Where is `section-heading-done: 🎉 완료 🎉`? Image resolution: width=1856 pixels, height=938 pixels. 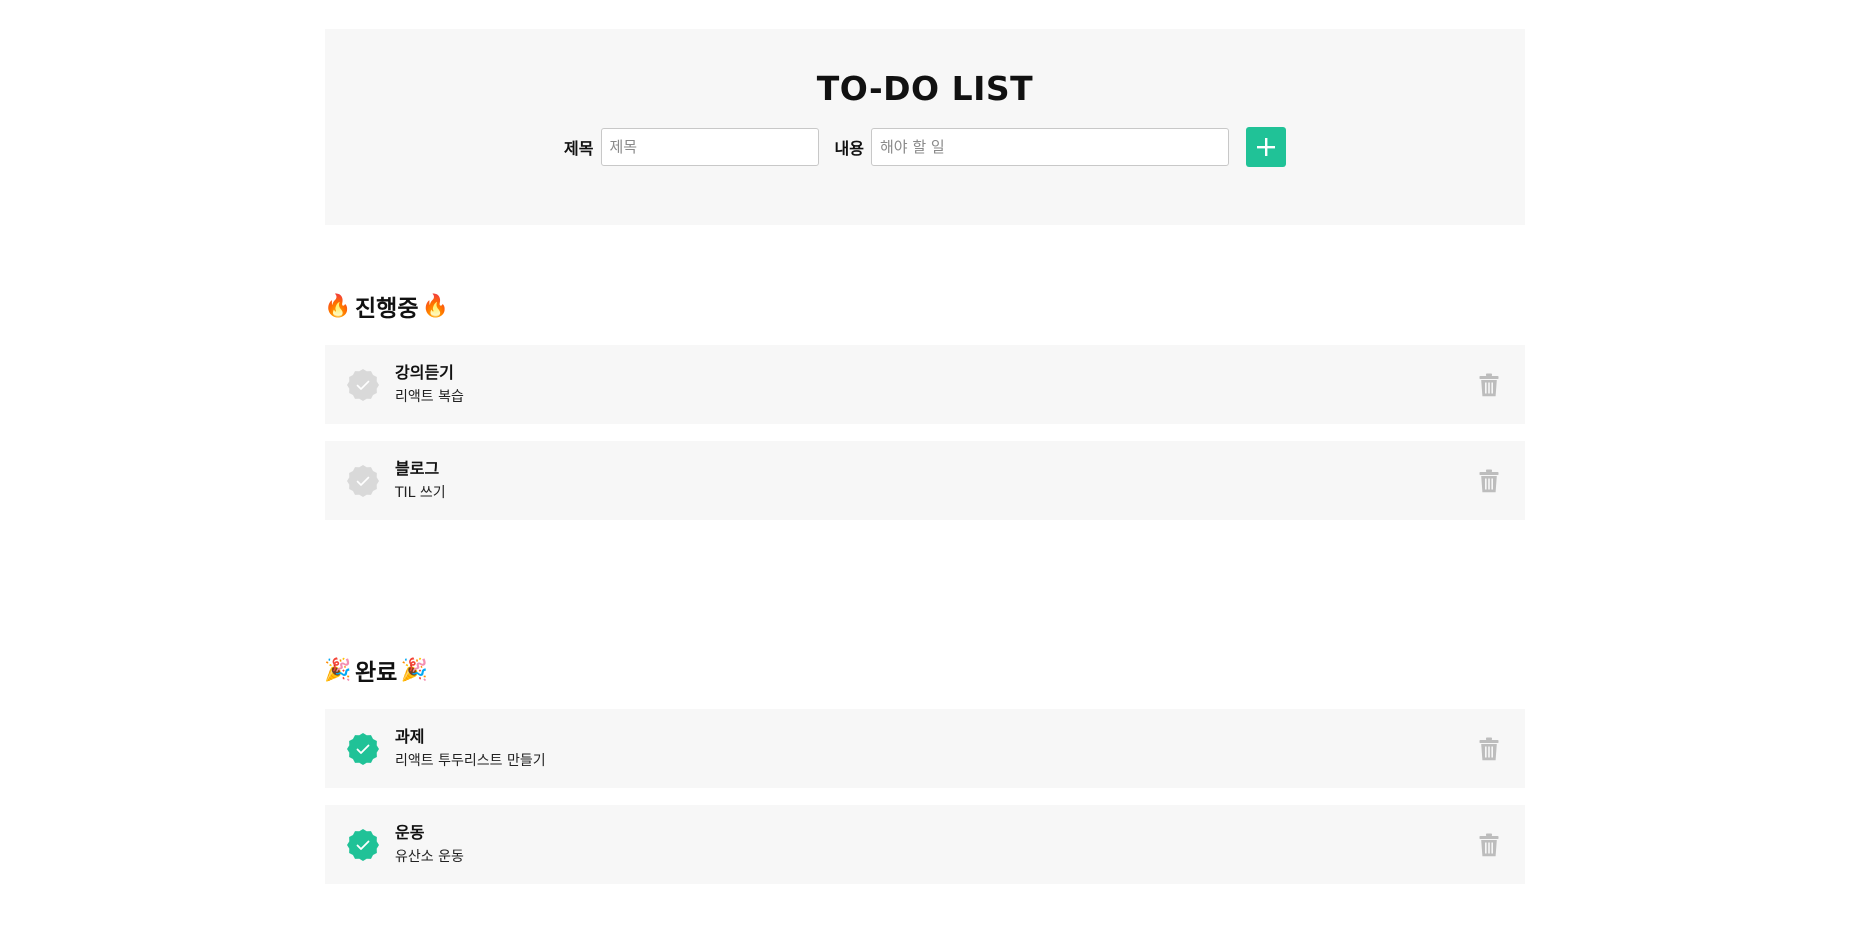
section-heading-done: 🎉 완료 🎉 is located at coordinates (924, 671).